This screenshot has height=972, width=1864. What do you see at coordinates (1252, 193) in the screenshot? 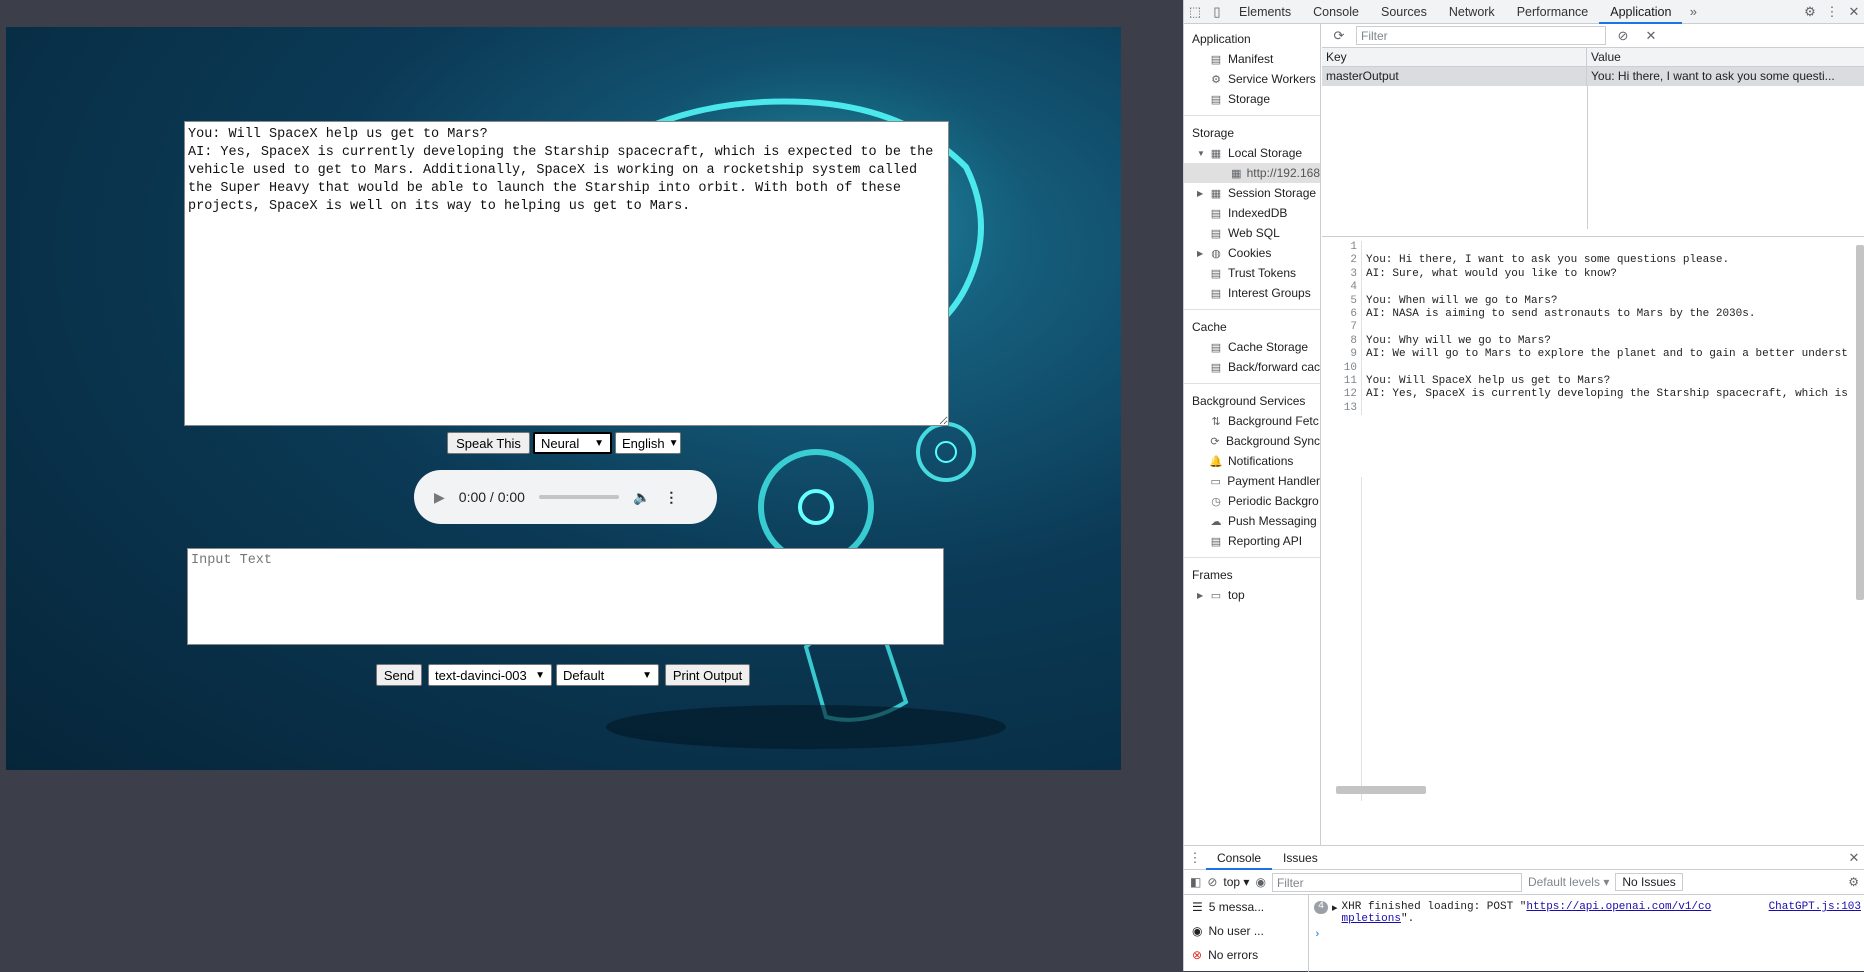
I see `sidebar-item-session-storage: ▶ ▦ Session Storage` at bounding box center [1252, 193].